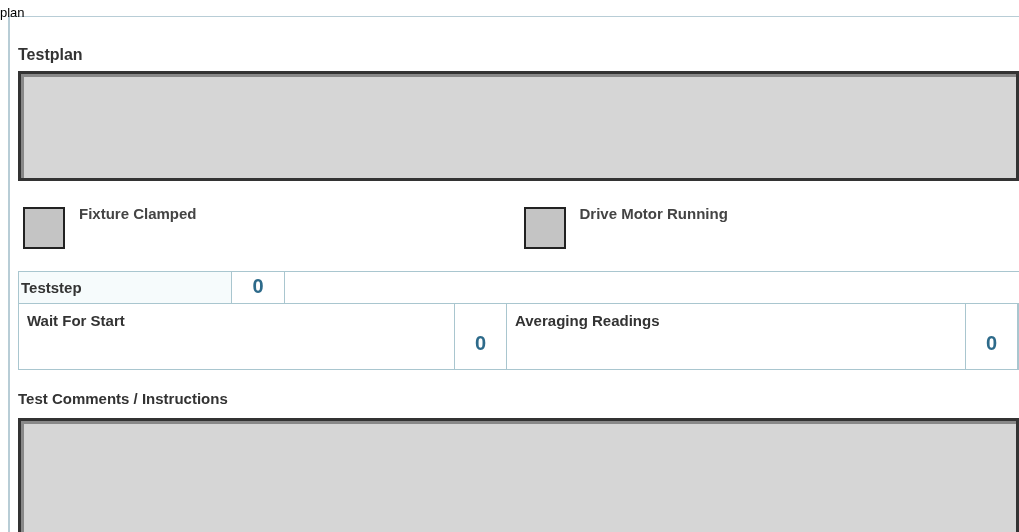 The image size is (1019, 532). I want to click on caption: plan, so click(12, 13).